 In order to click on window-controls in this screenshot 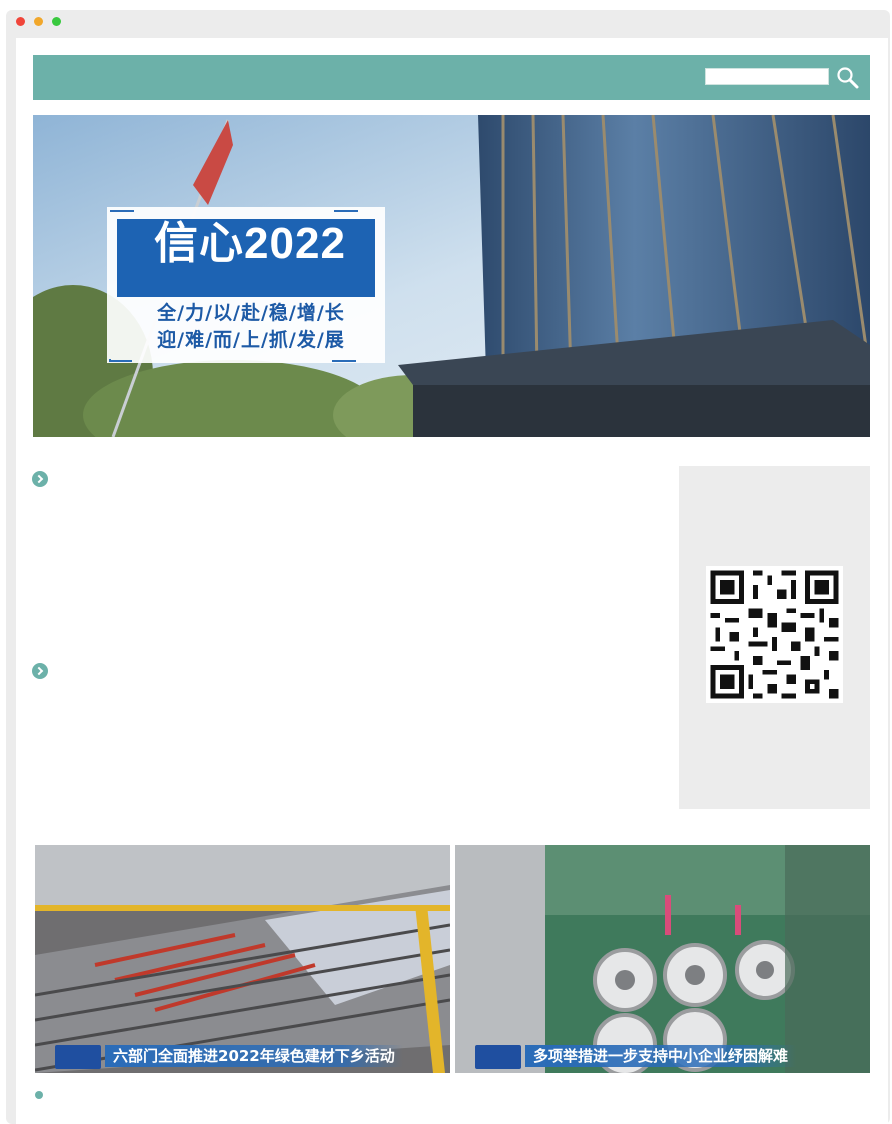, I will do `click(38, 21)`.